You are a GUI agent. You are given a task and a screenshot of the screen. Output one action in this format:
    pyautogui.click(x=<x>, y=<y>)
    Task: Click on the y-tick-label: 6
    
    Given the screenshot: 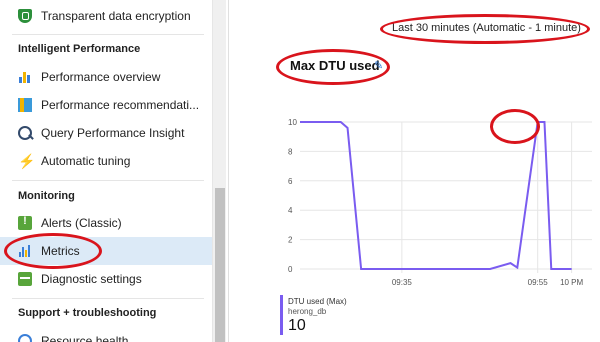 What is the action you would take?
    pyautogui.click(x=290, y=181)
    